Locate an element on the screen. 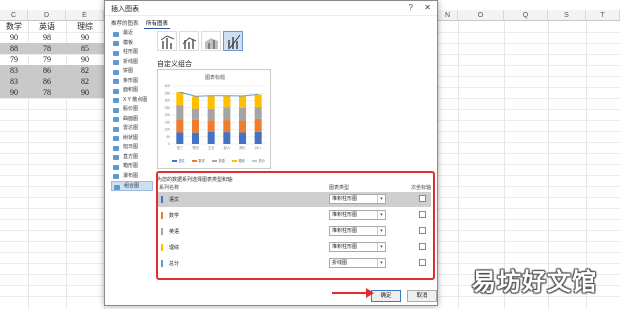  tab-recommended: 推荐的图表 is located at coordinates (125, 23).